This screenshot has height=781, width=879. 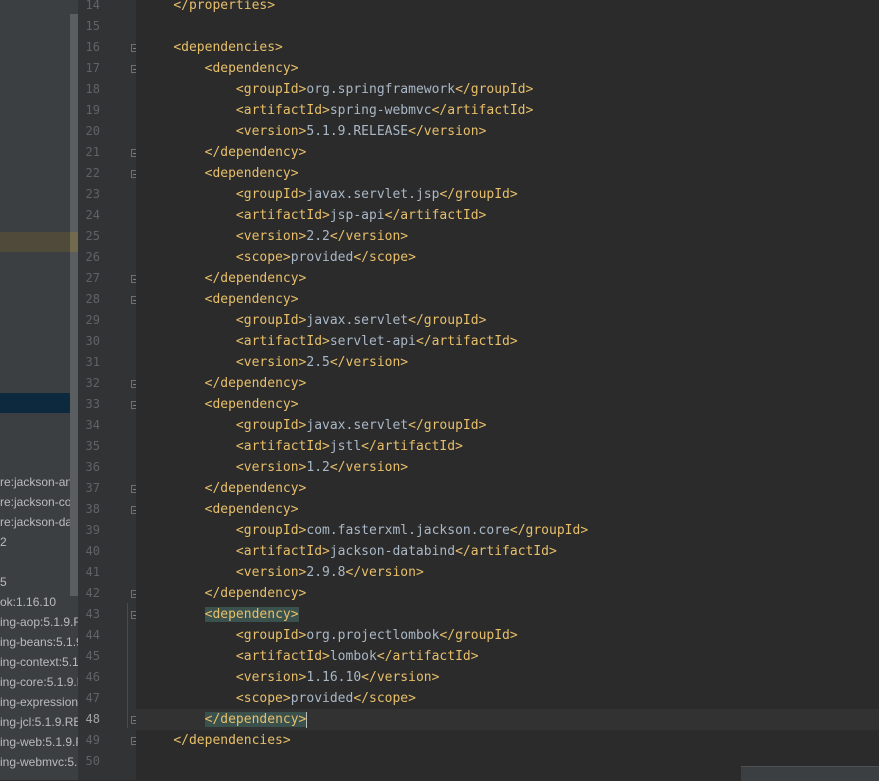 What do you see at coordinates (92, 89) in the screenshot?
I see `line-number: 18` at bounding box center [92, 89].